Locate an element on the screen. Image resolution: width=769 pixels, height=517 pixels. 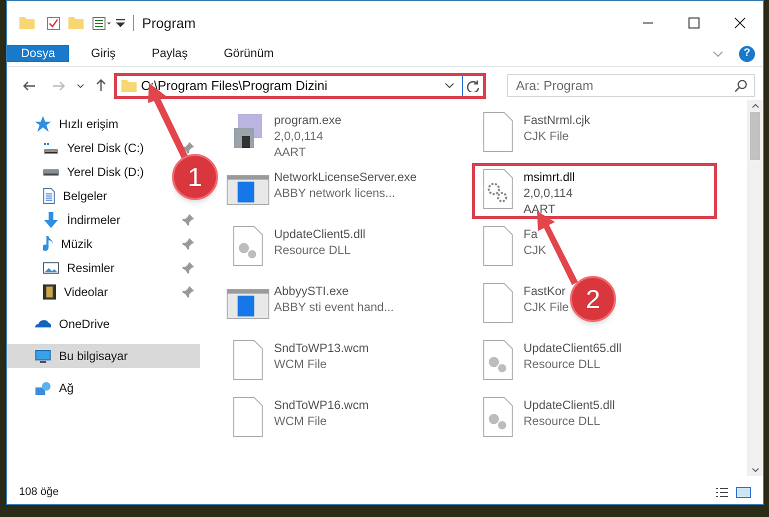
picture-icon is located at coordinates (51, 268).